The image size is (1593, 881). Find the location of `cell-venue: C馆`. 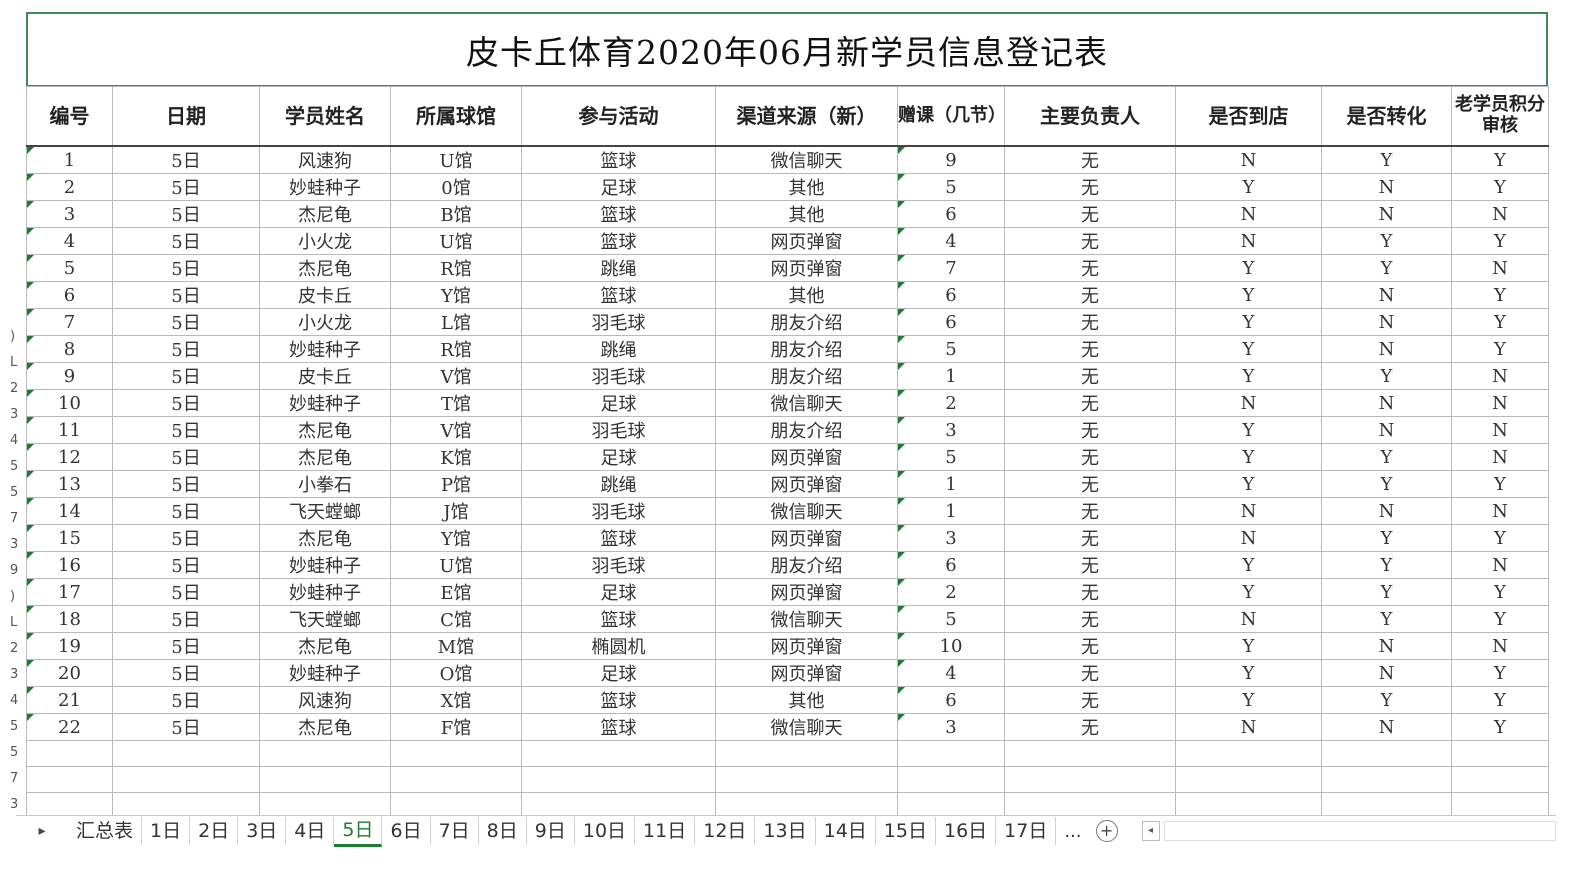

cell-venue: C馆 is located at coordinates (456, 619).